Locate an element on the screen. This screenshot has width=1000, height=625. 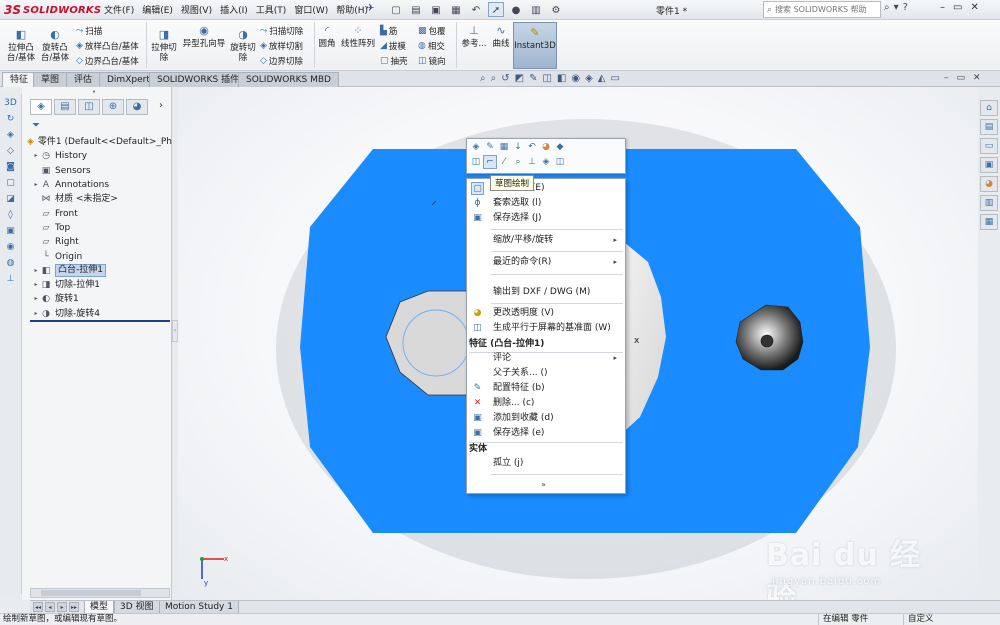
menu-item-comment: 评论 ▸ is located at coordinates (546, 358).